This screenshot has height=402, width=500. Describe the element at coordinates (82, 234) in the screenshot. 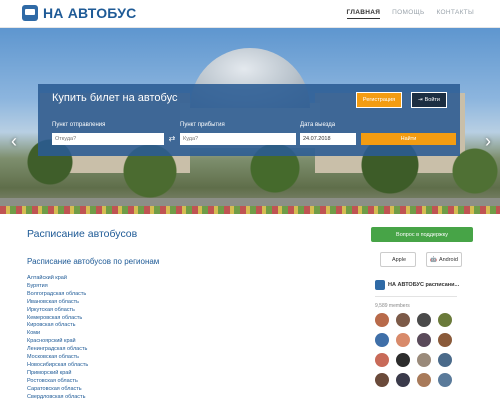

I see `schedule-title: Расписание автобусов` at that location.